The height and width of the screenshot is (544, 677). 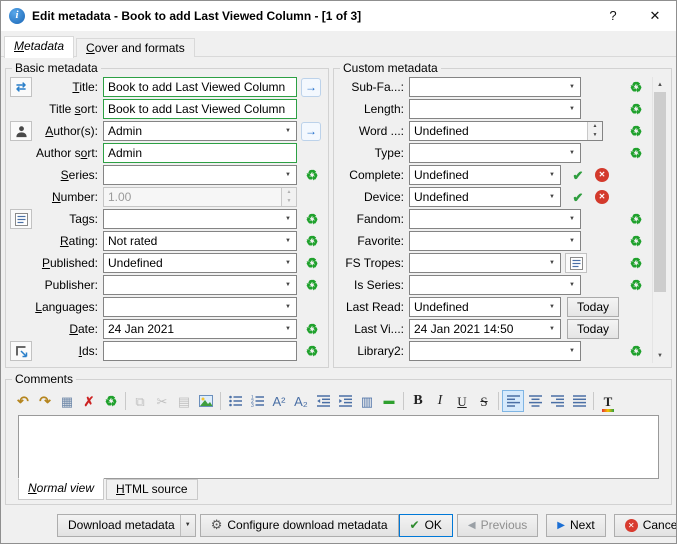 What do you see at coordinates (513, 401) in the screenshot?
I see `align-left-button` at bounding box center [513, 401].